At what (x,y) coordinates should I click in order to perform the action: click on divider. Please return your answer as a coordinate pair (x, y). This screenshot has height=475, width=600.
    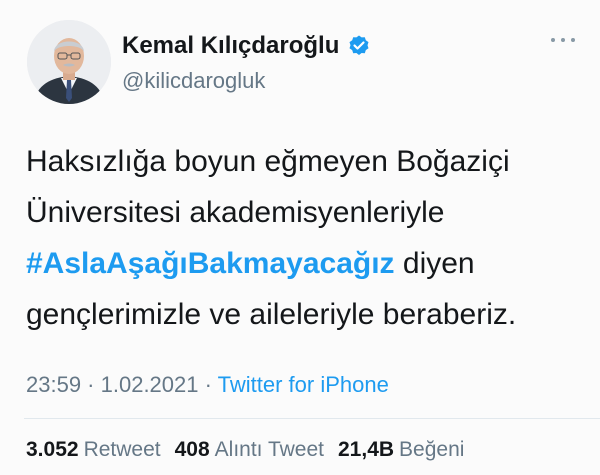
    Looking at the image, I should click on (312, 418).